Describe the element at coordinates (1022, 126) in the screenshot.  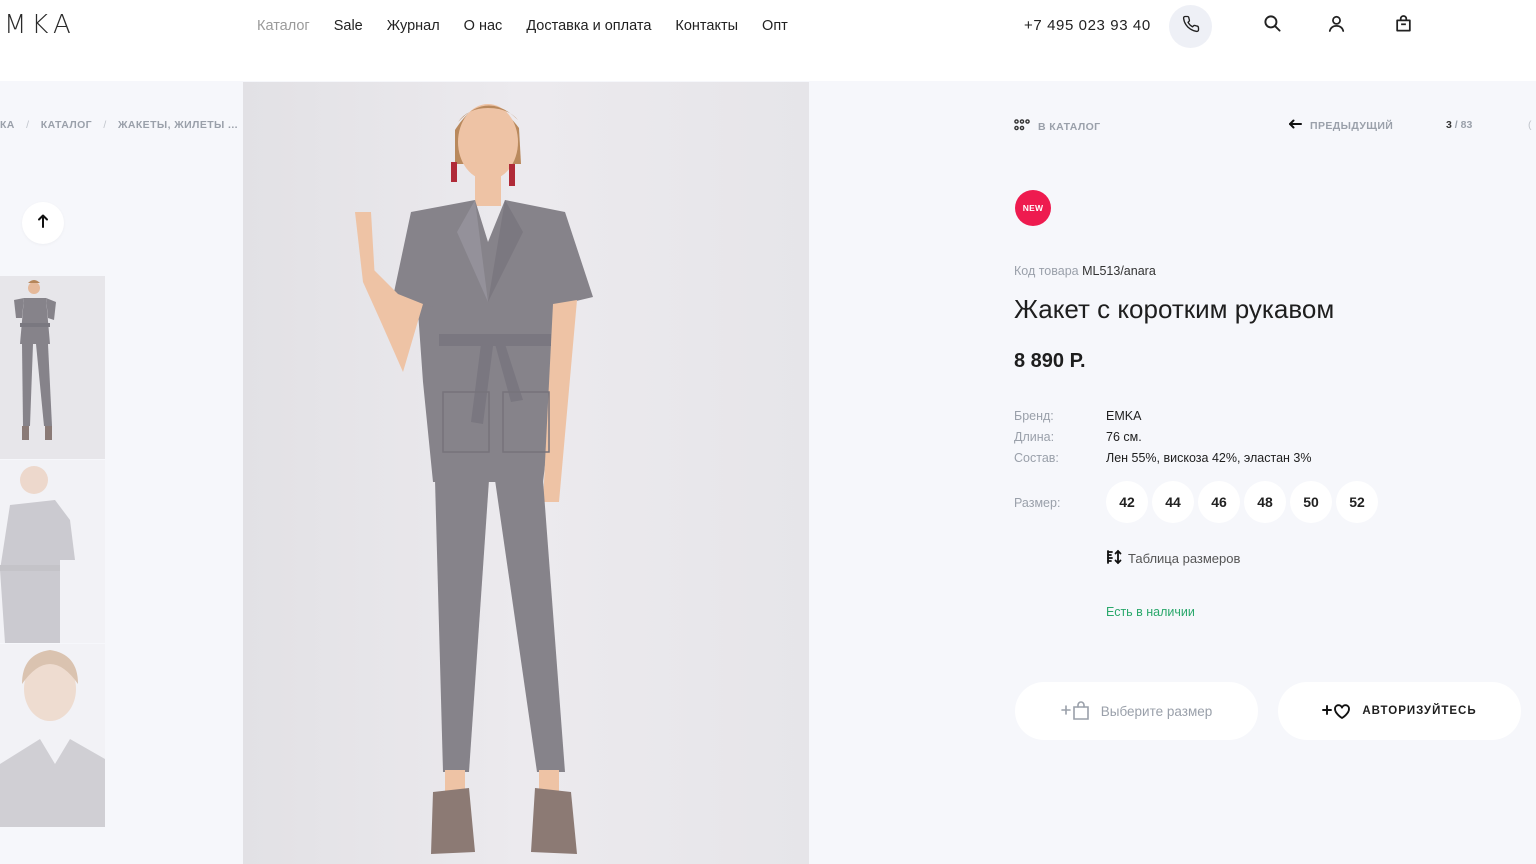
I see `grid-icon` at that location.